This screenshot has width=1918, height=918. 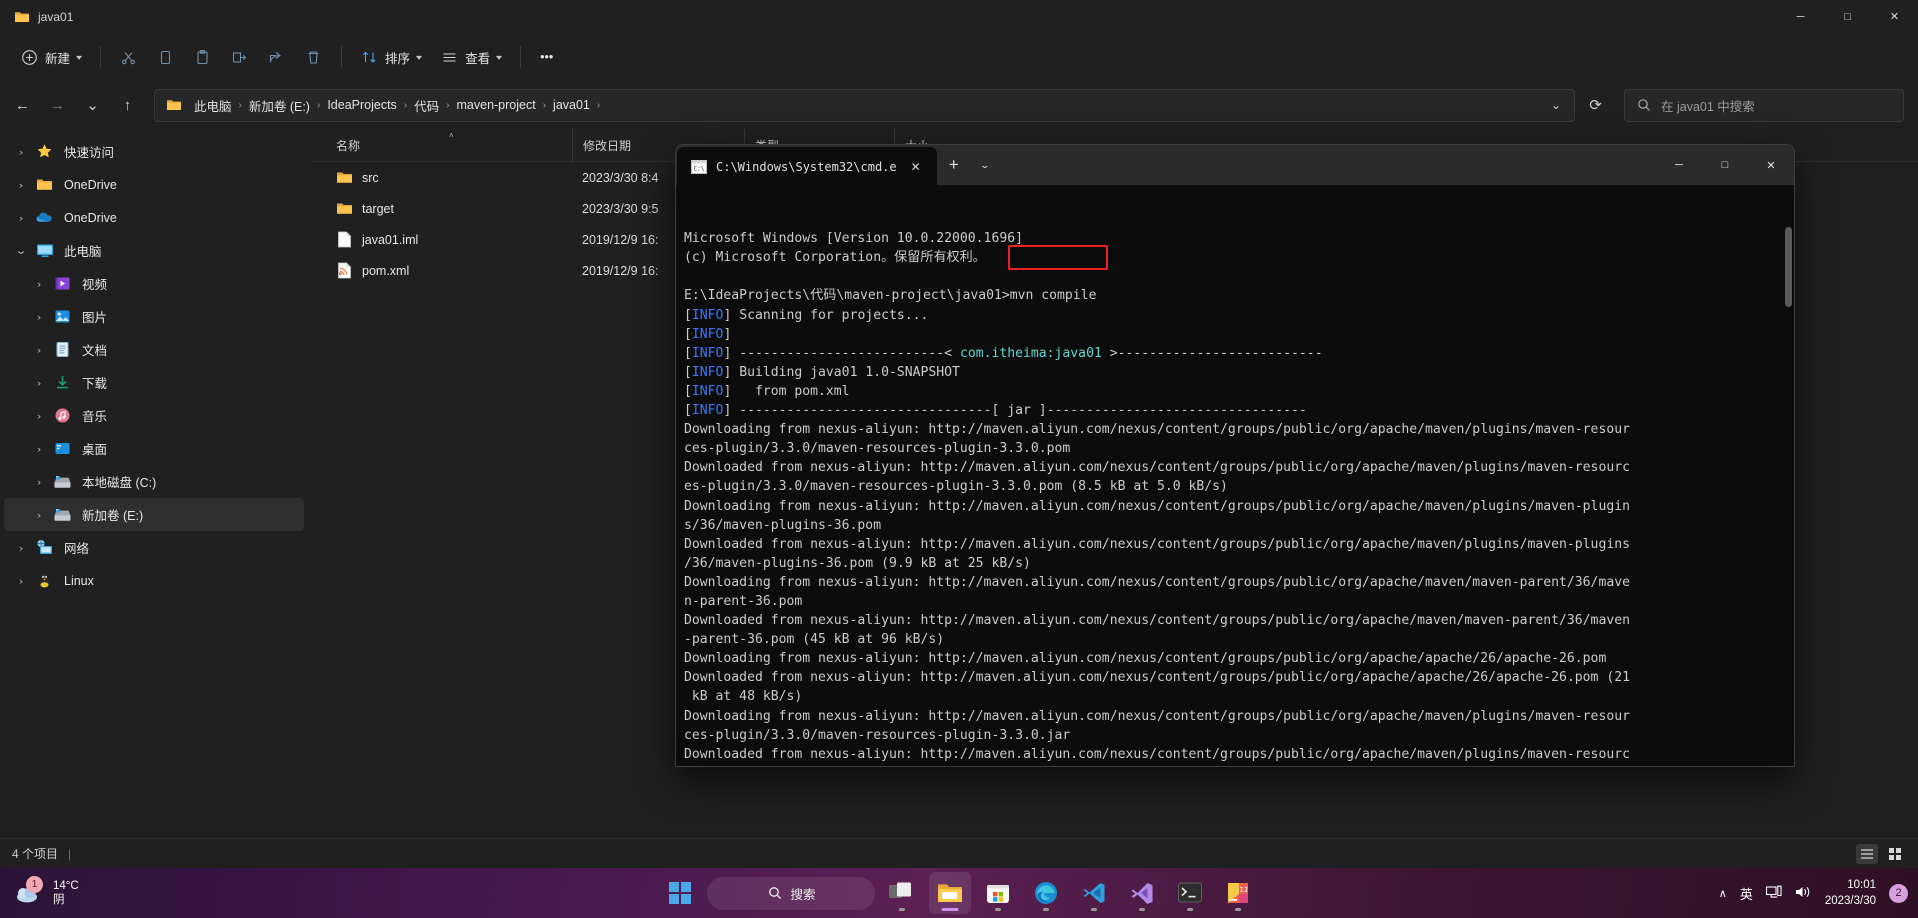 What do you see at coordinates (546, 57) in the screenshot?
I see `more-options-button: •••` at bounding box center [546, 57].